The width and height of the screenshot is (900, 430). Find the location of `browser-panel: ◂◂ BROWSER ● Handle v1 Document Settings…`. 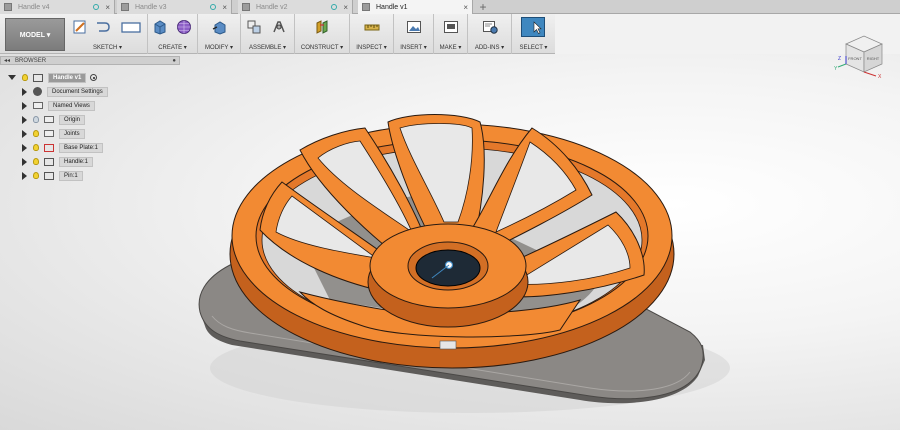

browser-panel: ◂◂ BROWSER ● Handle v1 Document Settings… is located at coordinates (90, 121).